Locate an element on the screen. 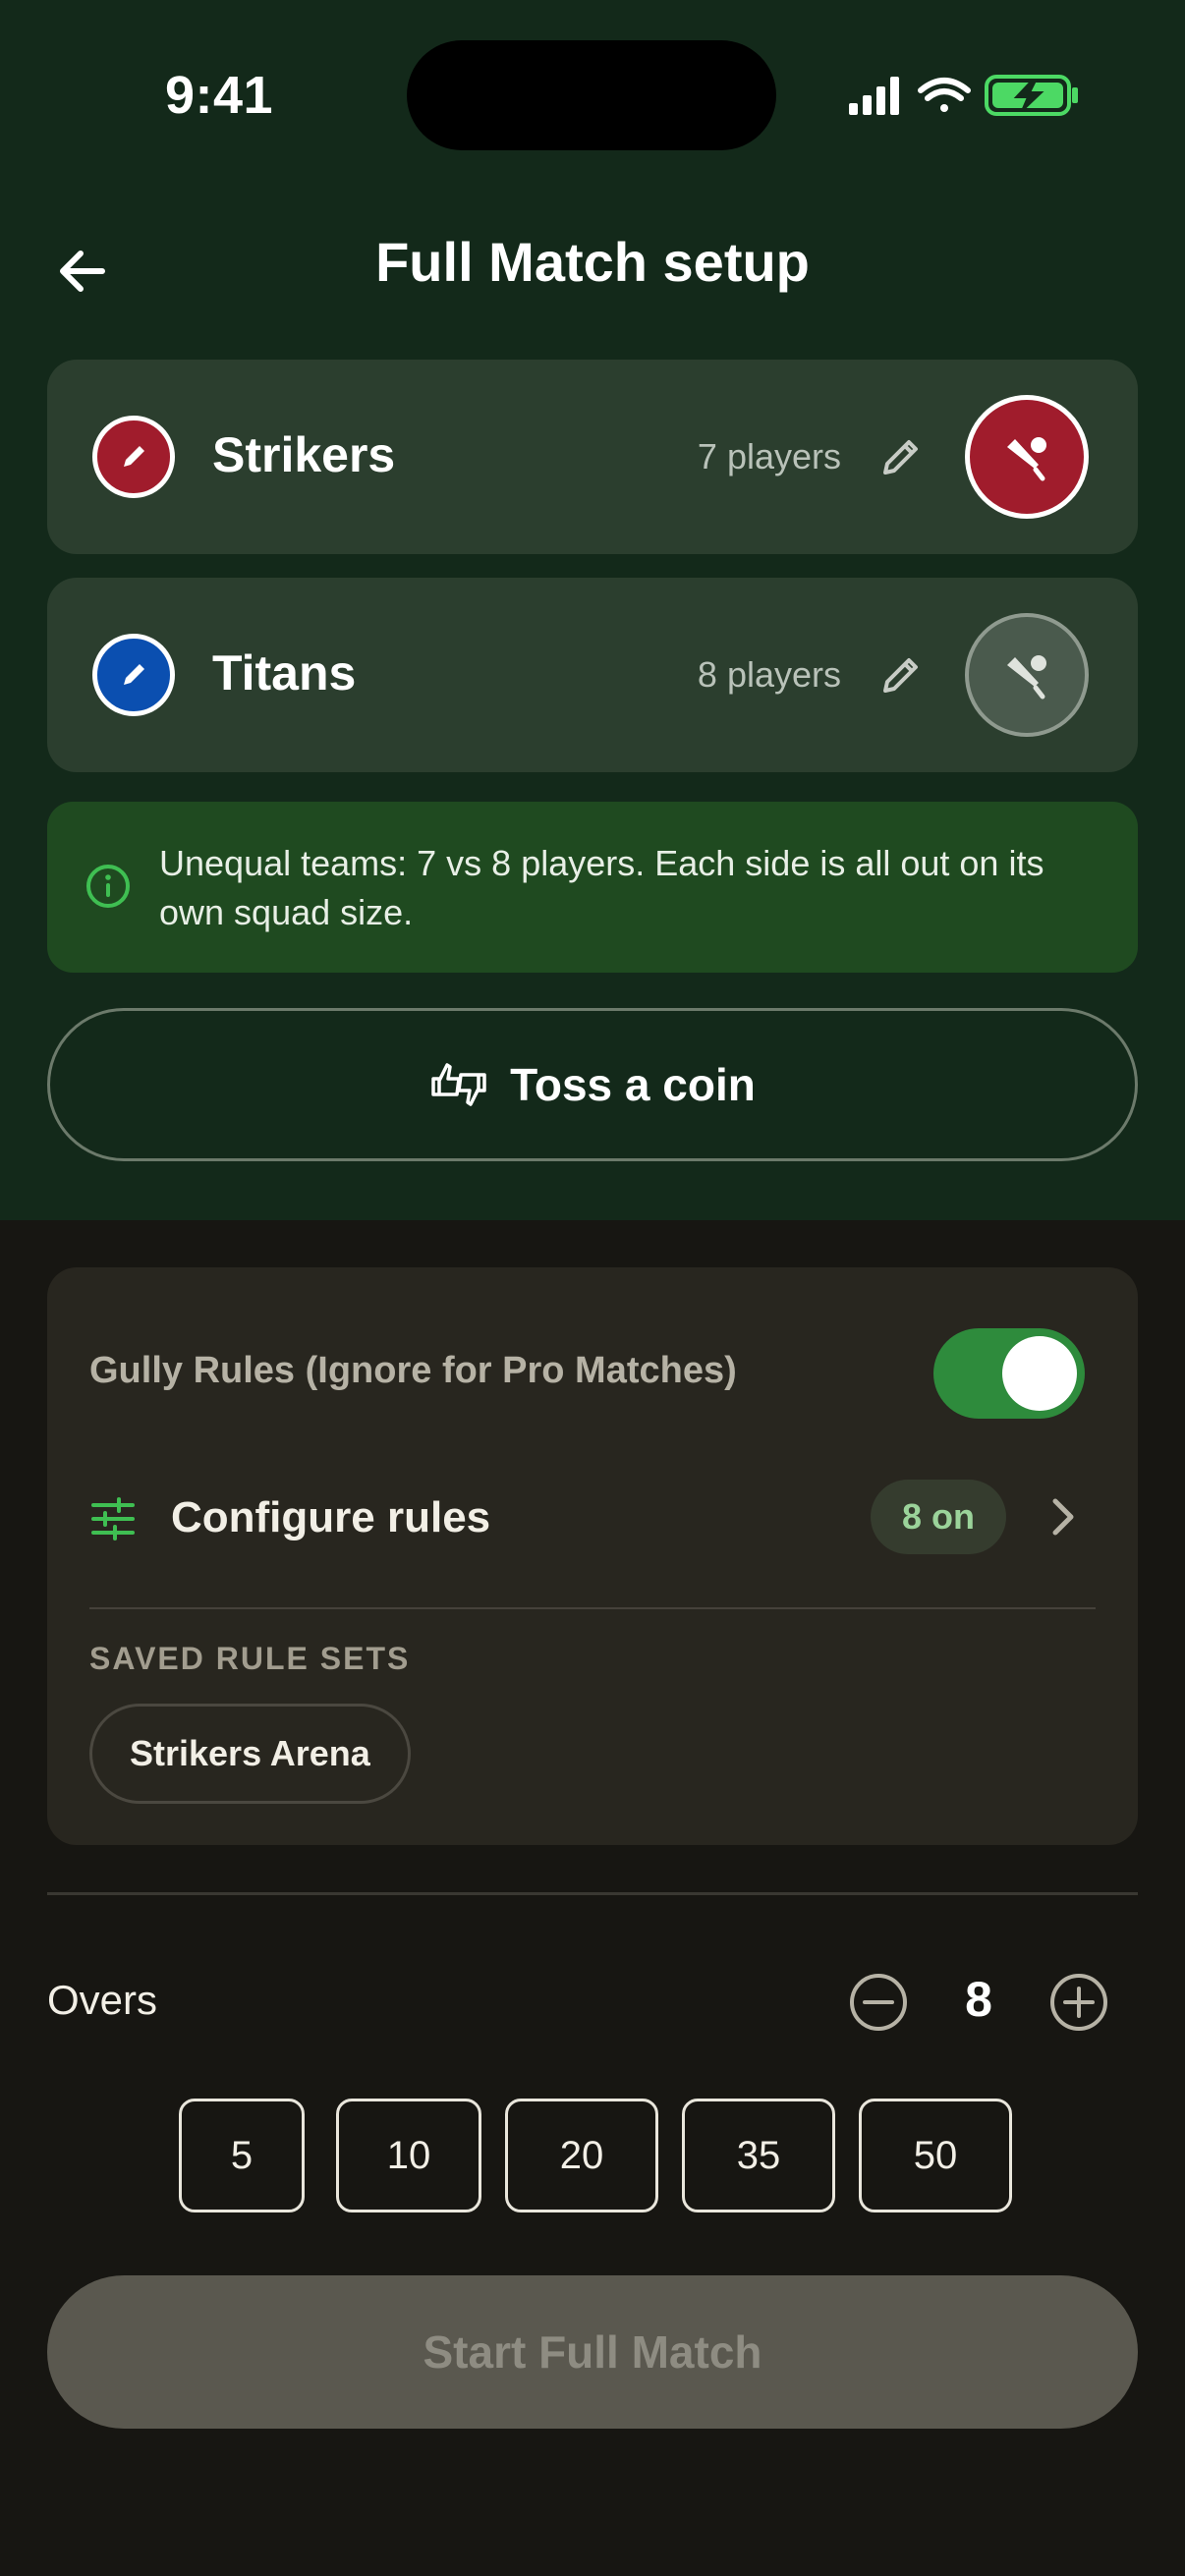  decrease-overs-button is located at coordinates (879, 2002).